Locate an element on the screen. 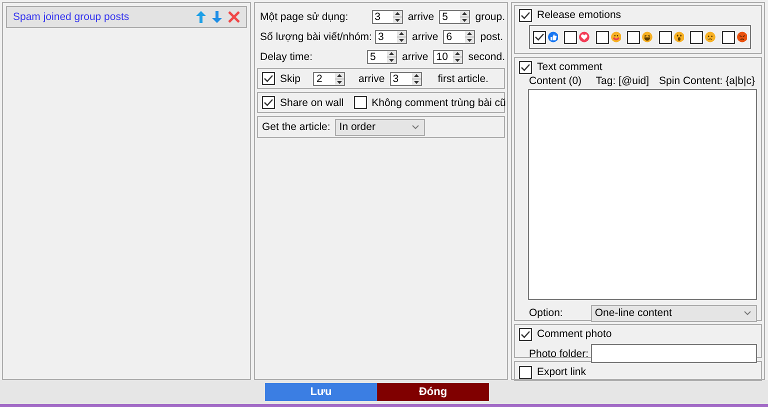  content-label: Content (0) is located at coordinates (556, 81).